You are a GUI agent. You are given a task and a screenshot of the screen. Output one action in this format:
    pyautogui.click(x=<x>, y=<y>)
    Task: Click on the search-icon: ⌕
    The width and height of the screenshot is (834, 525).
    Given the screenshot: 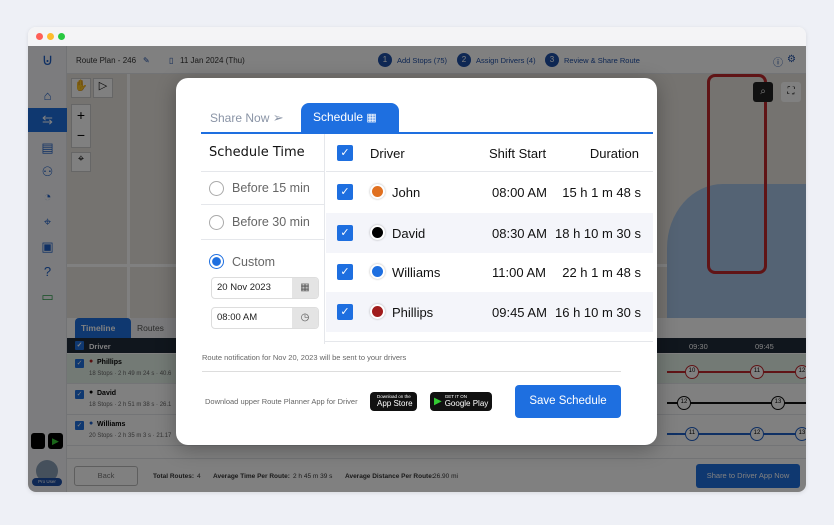 What is the action you would take?
    pyautogui.click(x=763, y=92)
    